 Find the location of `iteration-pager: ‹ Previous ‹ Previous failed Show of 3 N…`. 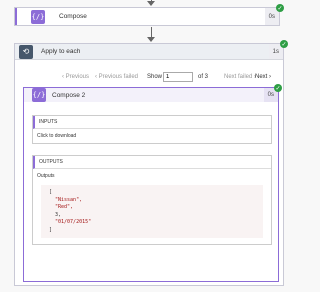

iteration-pager: ‹ Previous ‹ Previous failed Show of 3 N… is located at coordinates (149, 77).